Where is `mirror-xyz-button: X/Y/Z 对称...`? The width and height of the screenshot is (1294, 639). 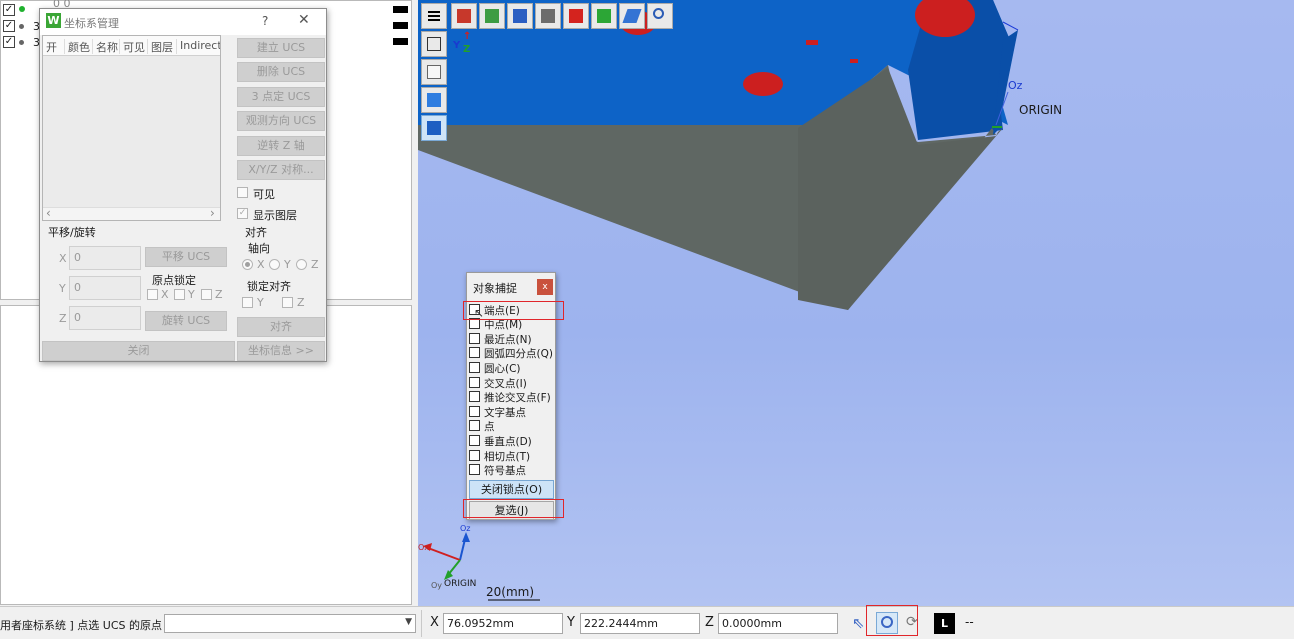 mirror-xyz-button: X/Y/Z 对称... is located at coordinates (281, 170).